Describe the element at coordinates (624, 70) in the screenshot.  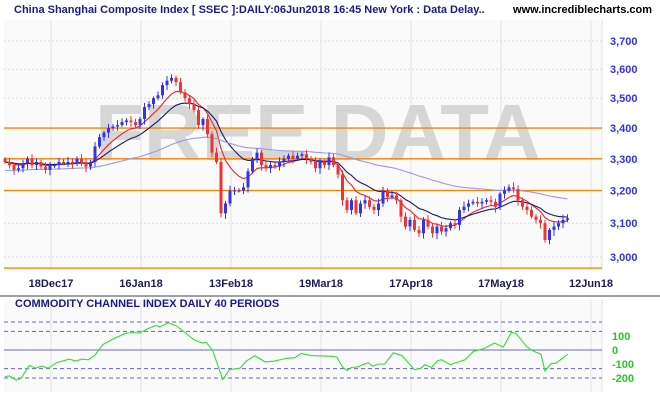
I see `y-tick-label: 3,600` at that location.